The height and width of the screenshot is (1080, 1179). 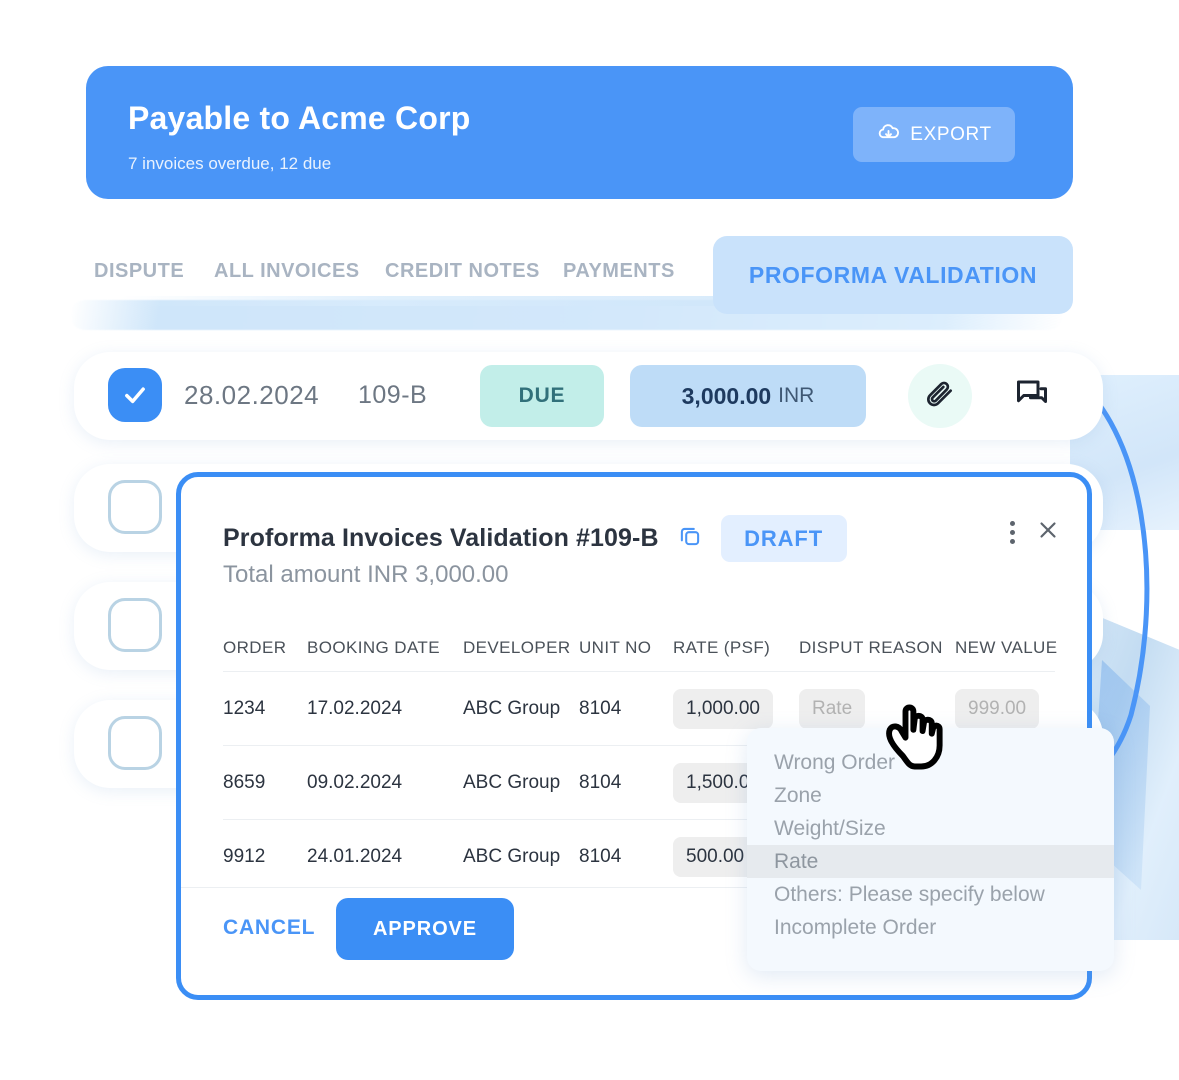 I want to click on kebab-menu-icon, so click(x=1012, y=532).